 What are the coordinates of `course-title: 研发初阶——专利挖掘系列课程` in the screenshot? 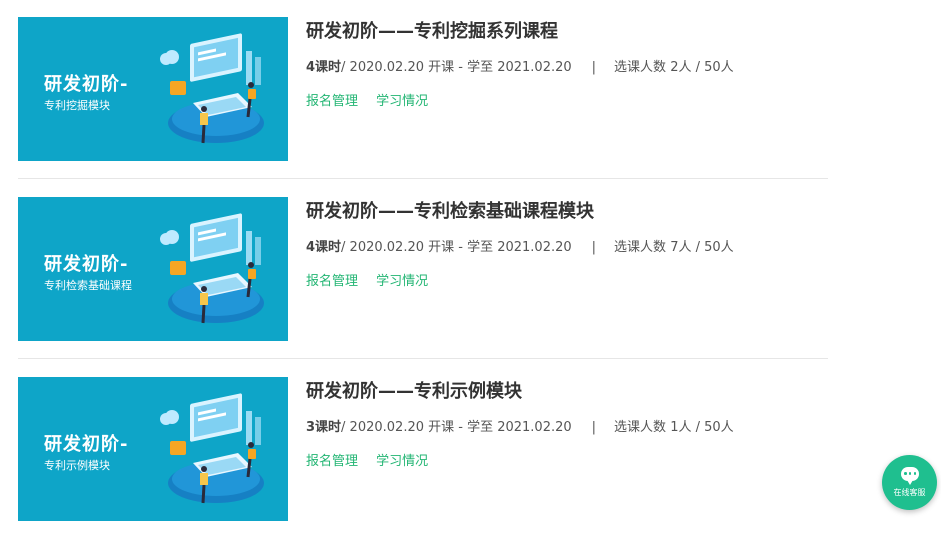 It's located at (566, 32).